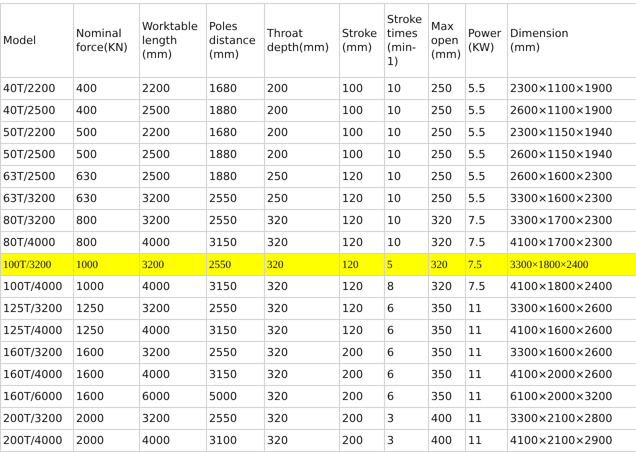 The width and height of the screenshot is (636, 452). What do you see at coordinates (37, 419) in the screenshot?
I see `table-cell: 200T/3200` at bounding box center [37, 419].